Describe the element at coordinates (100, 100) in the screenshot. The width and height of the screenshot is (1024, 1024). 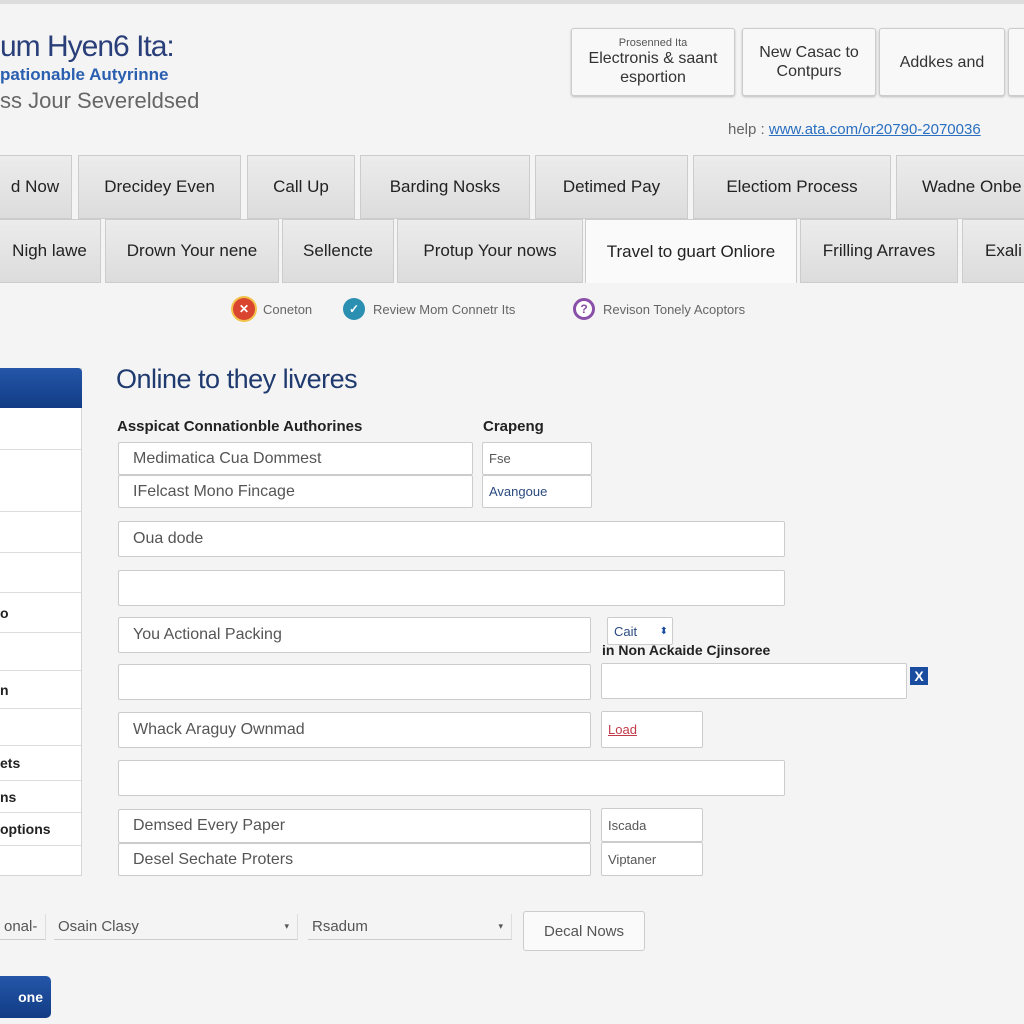
I see `brand-tagline: ss Jour Severeldsed` at that location.